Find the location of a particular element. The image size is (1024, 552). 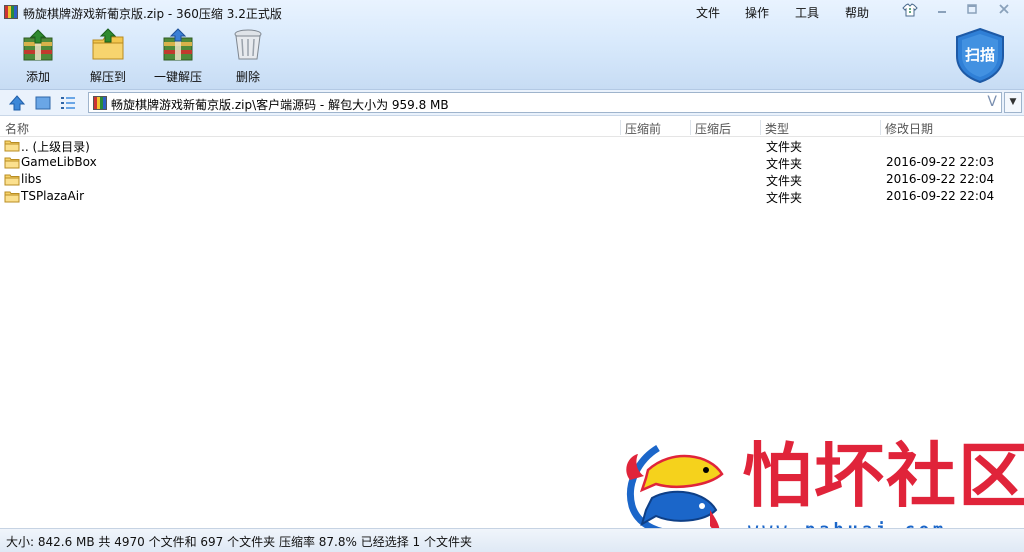

extract-to-button: 解压到 is located at coordinates (108, 56).